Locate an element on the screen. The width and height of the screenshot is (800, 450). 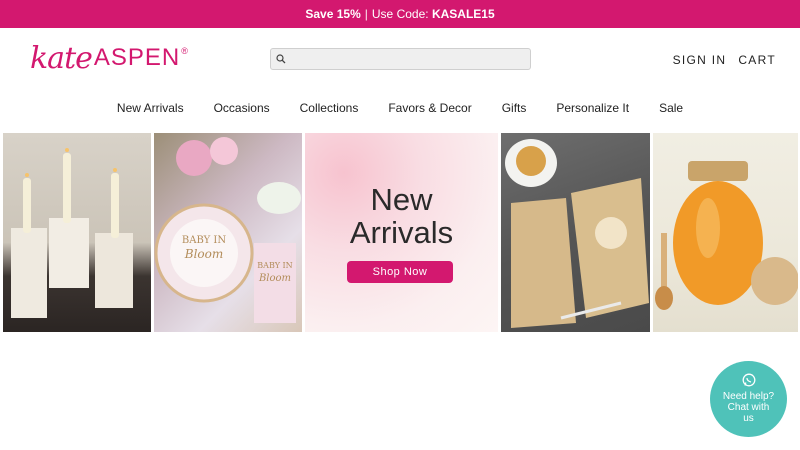
nav-item-sale: Sale is located at coordinates (671, 108).